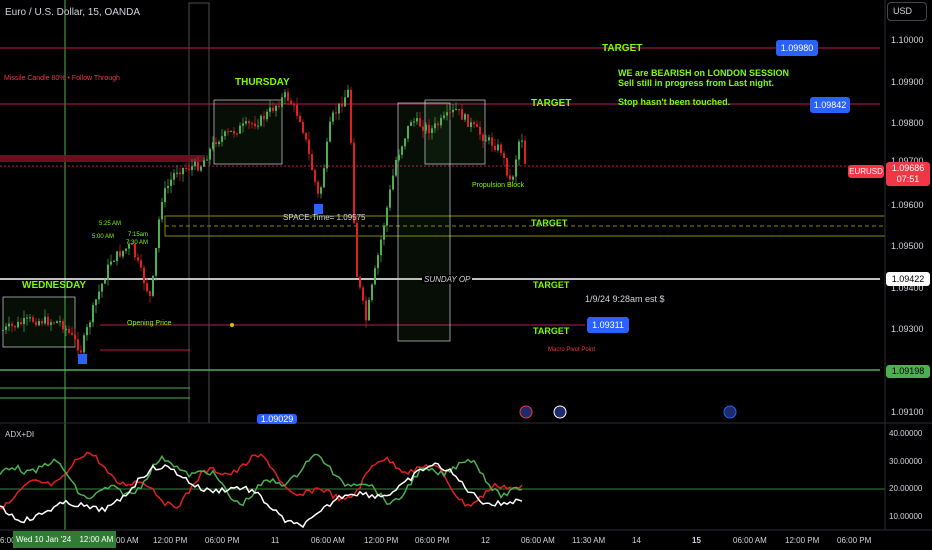  Describe the element at coordinates (572, 350) in the screenshot. I see `macro-pivot-label: Macro Pivot Point` at that location.